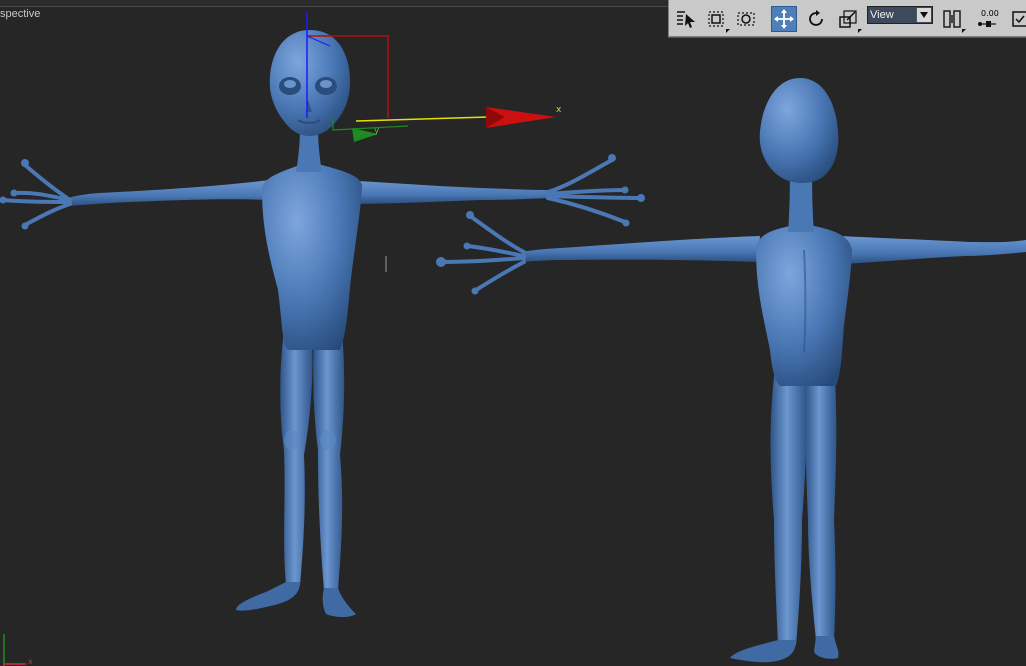  Describe the element at coordinates (763, 651) in the screenshot. I see `back-left-foot` at that location.